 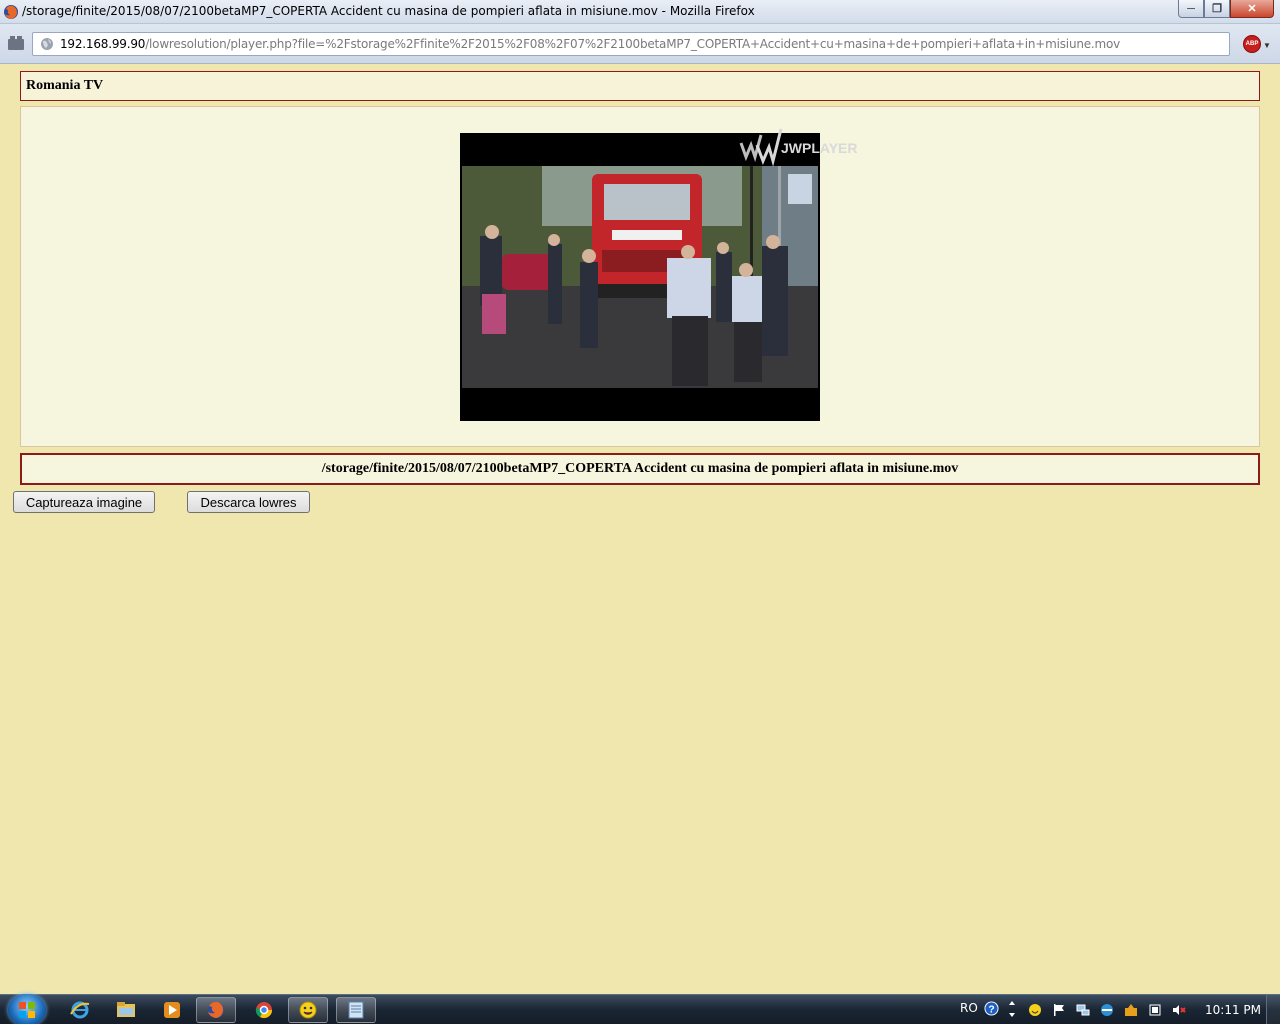 I want to click on video-still-image, so click(x=640, y=277).